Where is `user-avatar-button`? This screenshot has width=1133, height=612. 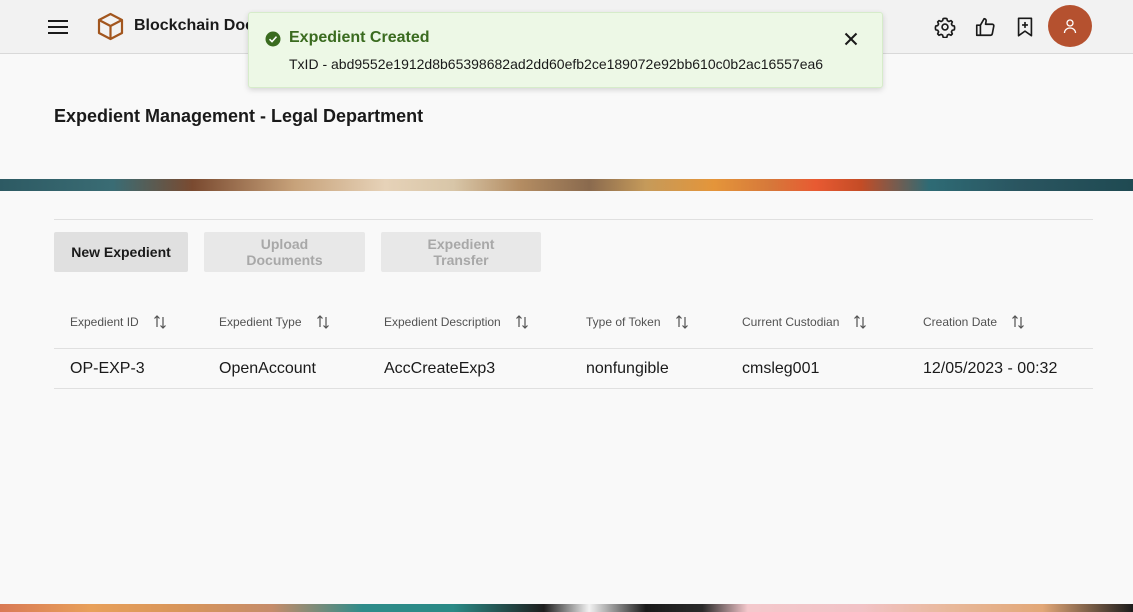
user-avatar-button is located at coordinates (1070, 26).